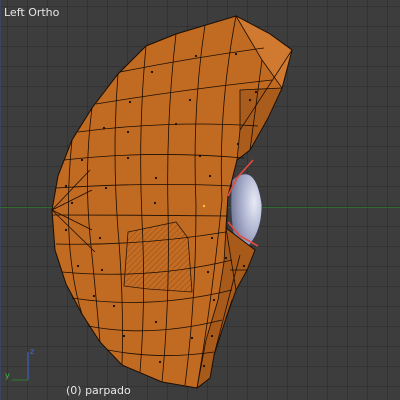  I want to click on gizmo-z-label: z, so click(32, 351).